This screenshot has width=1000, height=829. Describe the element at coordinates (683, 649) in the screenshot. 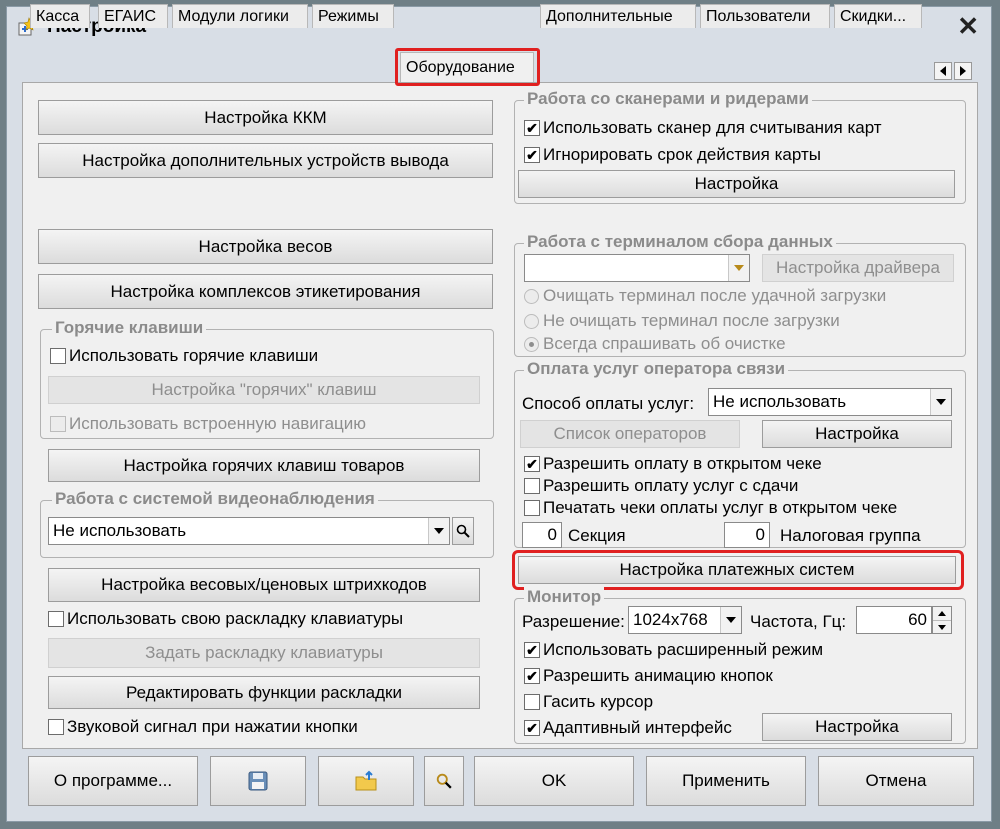

I see `checkbox-label: Использовать расширенный режим` at that location.